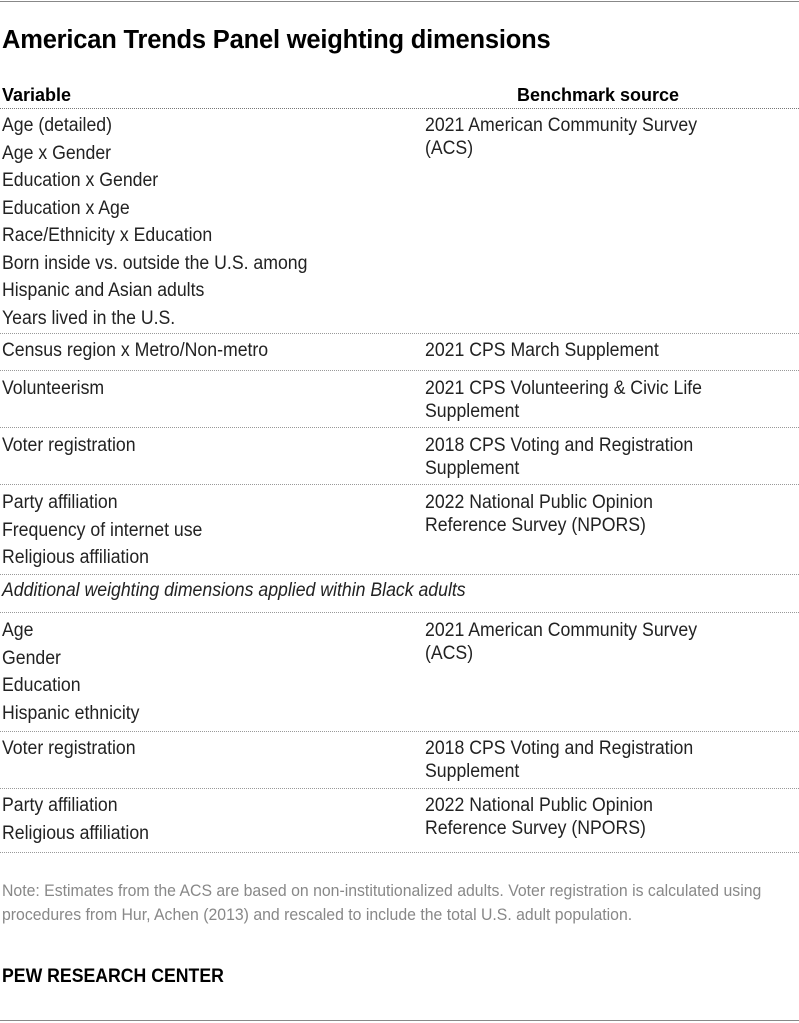 This screenshot has height=1023, width=799. What do you see at coordinates (102, 530) in the screenshot?
I see `variable-item: Frequency of internet use` at bounding box center [102, 530].